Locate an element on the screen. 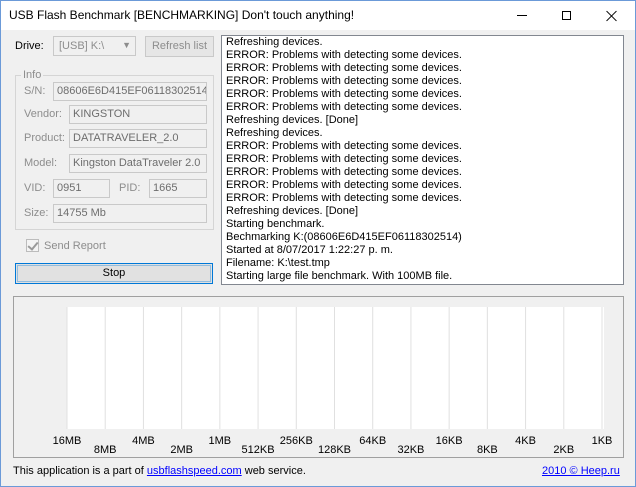 Image resolution: width=636 pixels, height=487 pixels. size-field: 14755 Mb is located at coordinates (130, 213).